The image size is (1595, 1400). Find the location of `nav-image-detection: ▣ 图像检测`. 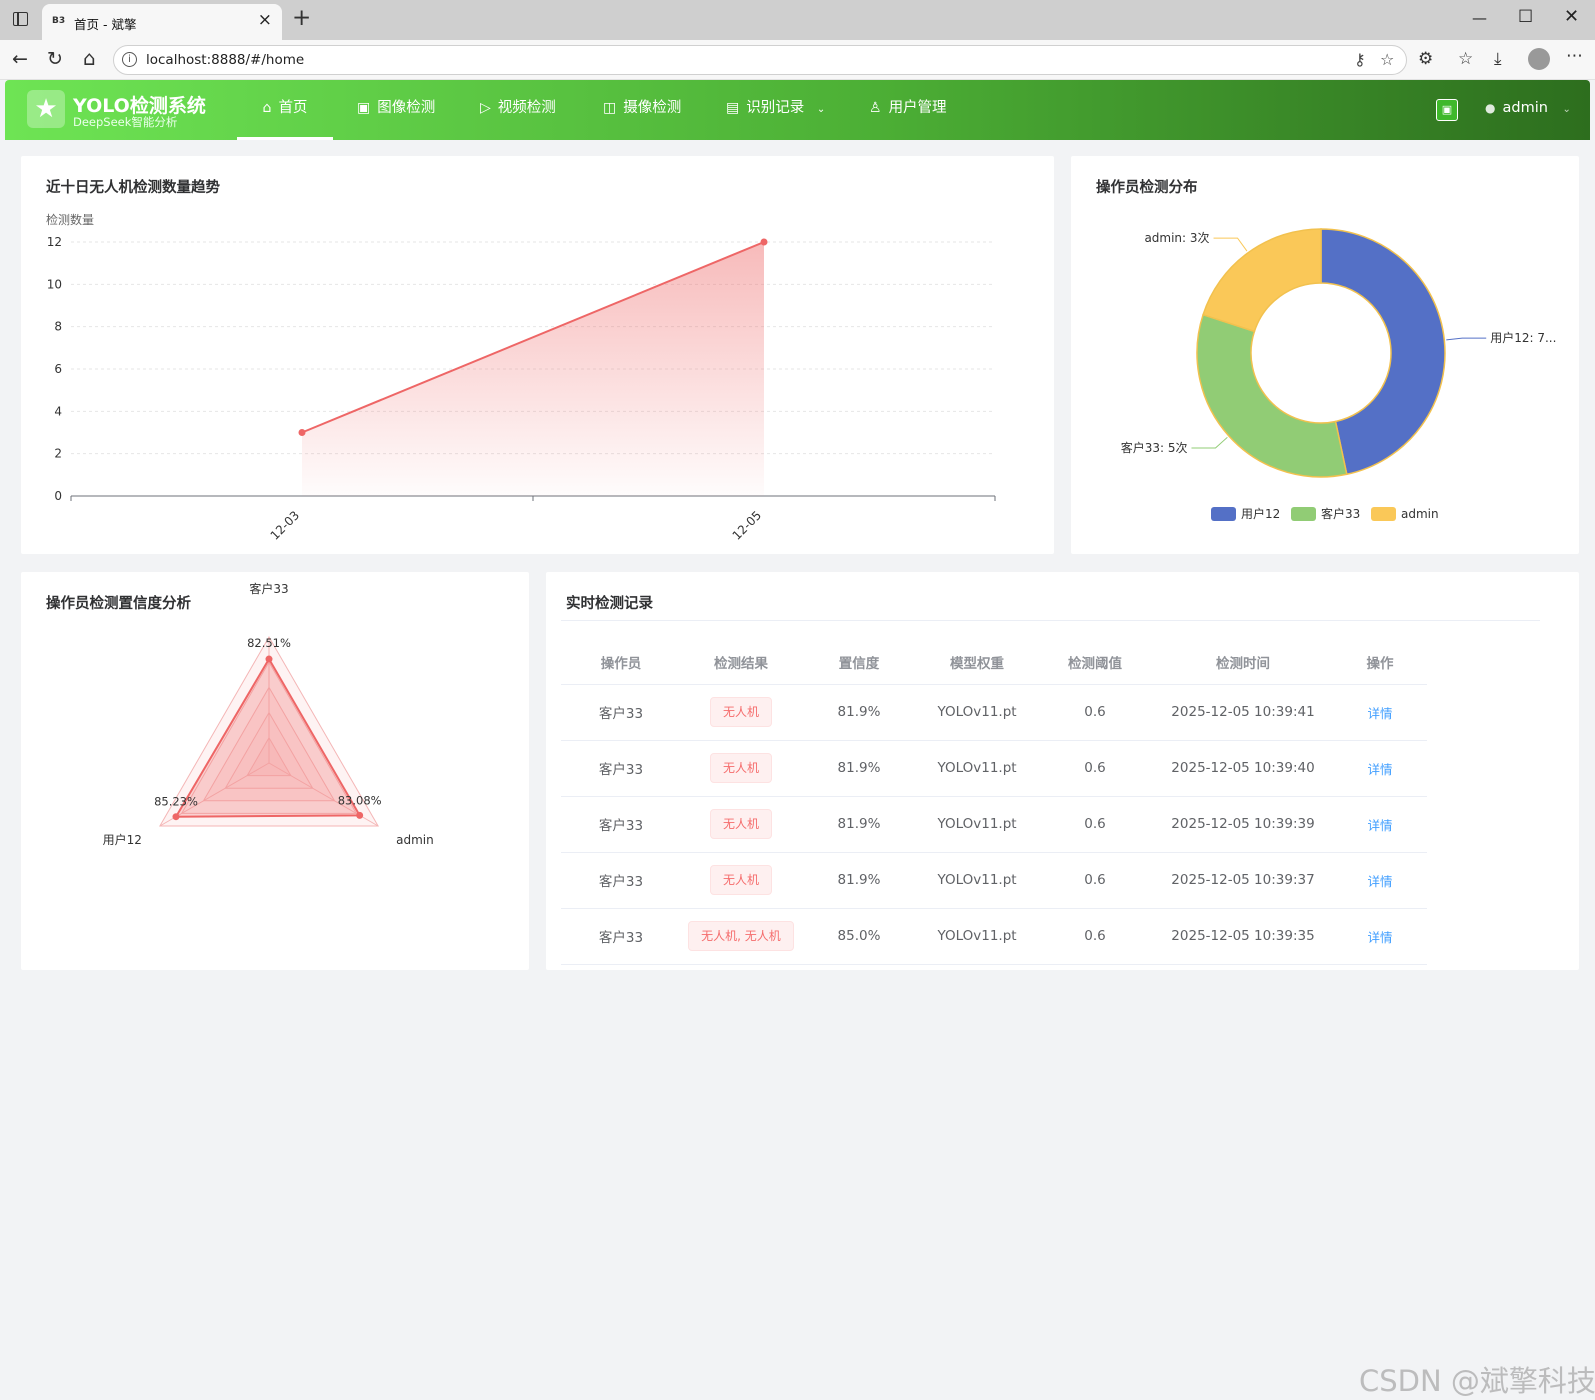

nav-image-detection: ▣ 图像检测 is located at coordinates (396, 110).